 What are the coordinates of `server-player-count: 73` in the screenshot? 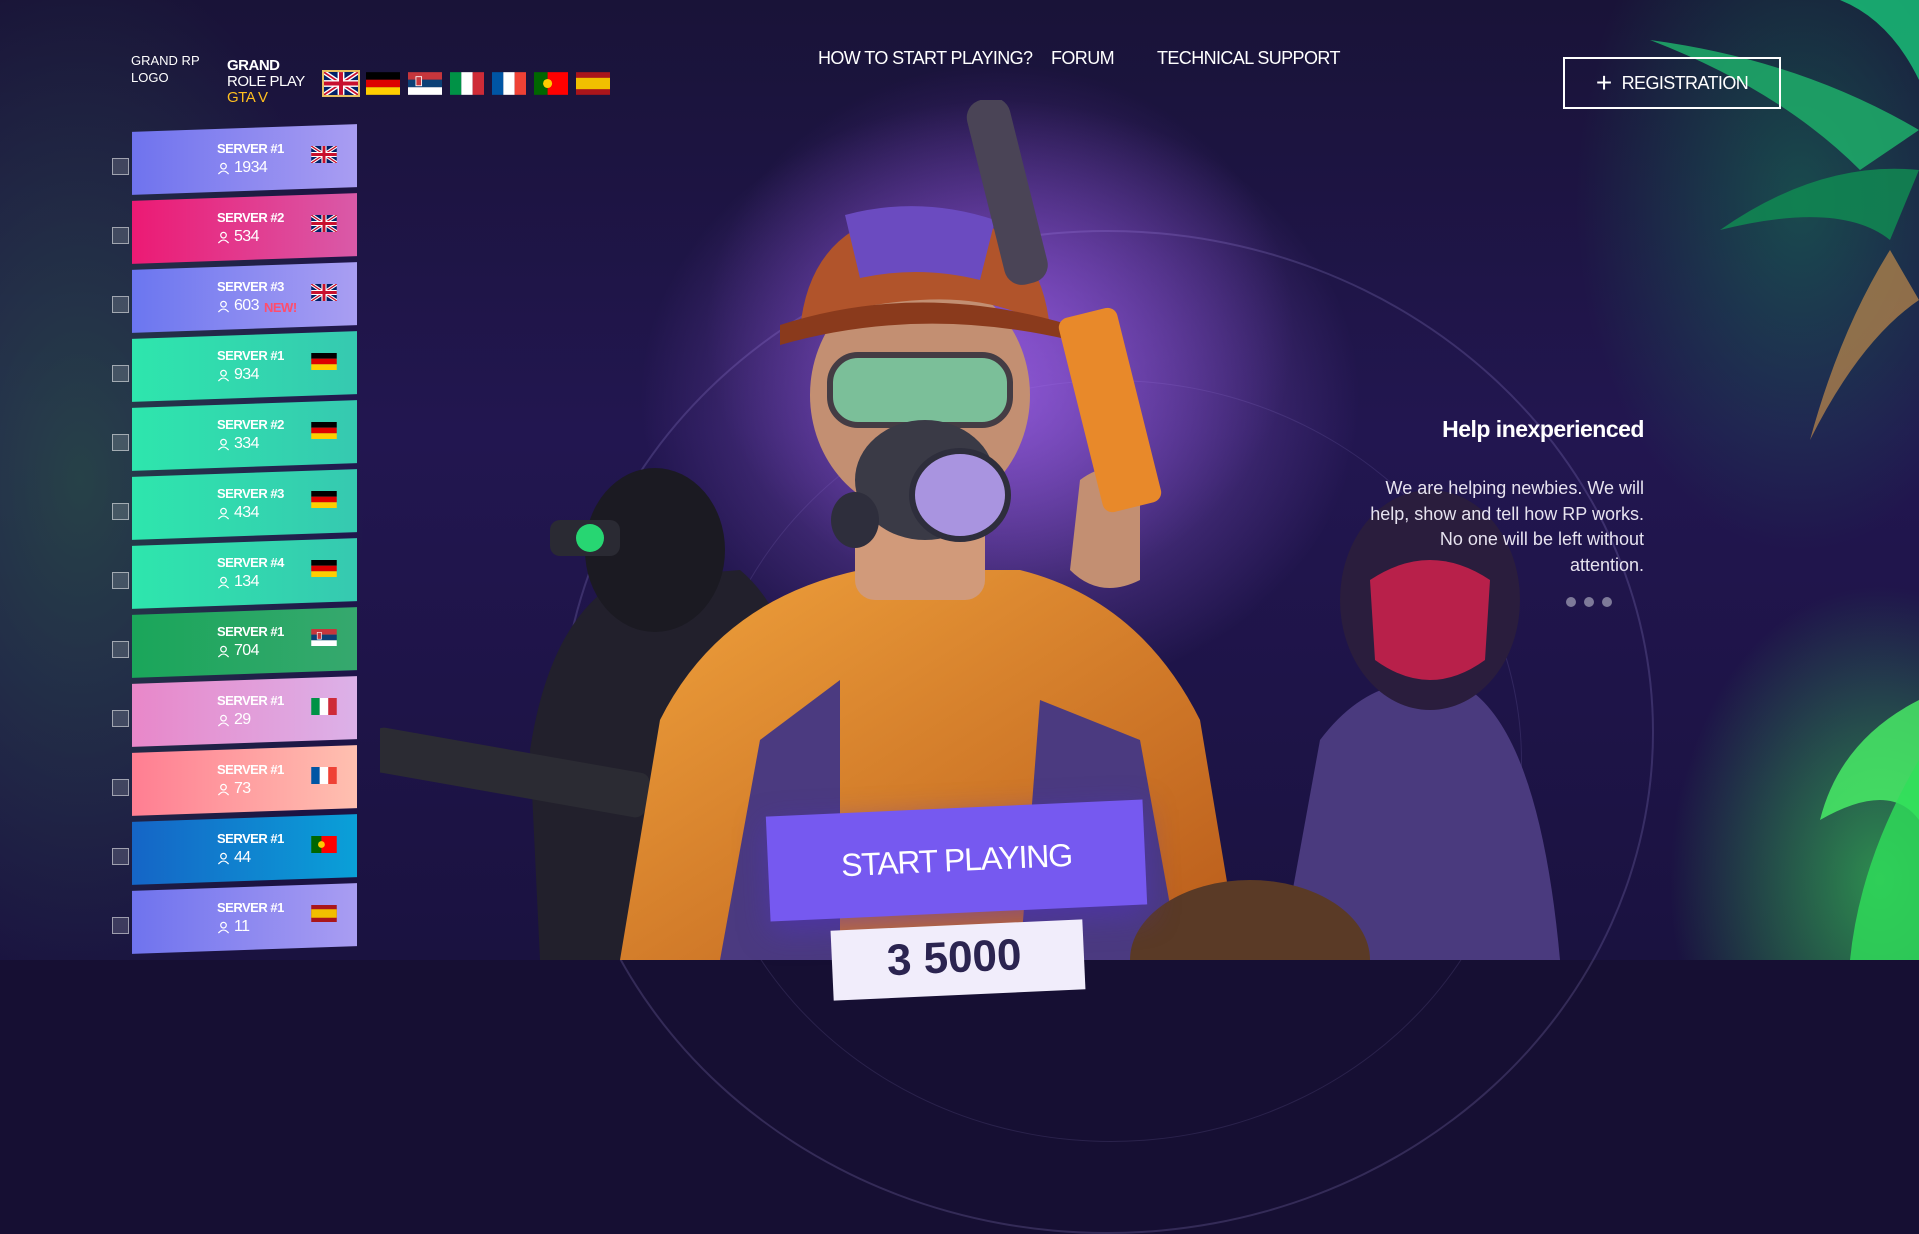 It's located at (242, 788).